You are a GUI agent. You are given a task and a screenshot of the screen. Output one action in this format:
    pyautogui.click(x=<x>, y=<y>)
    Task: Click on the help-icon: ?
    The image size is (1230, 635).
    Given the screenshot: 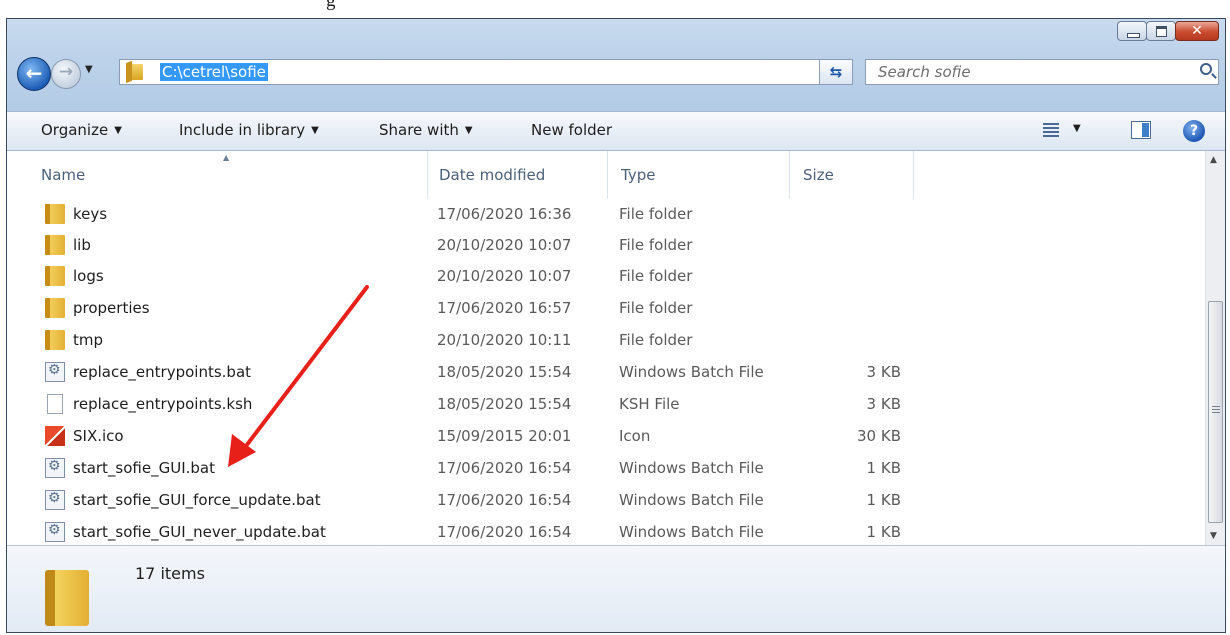 What is the action you would take?
    pyautogui.click(x=1194, y=131)
    